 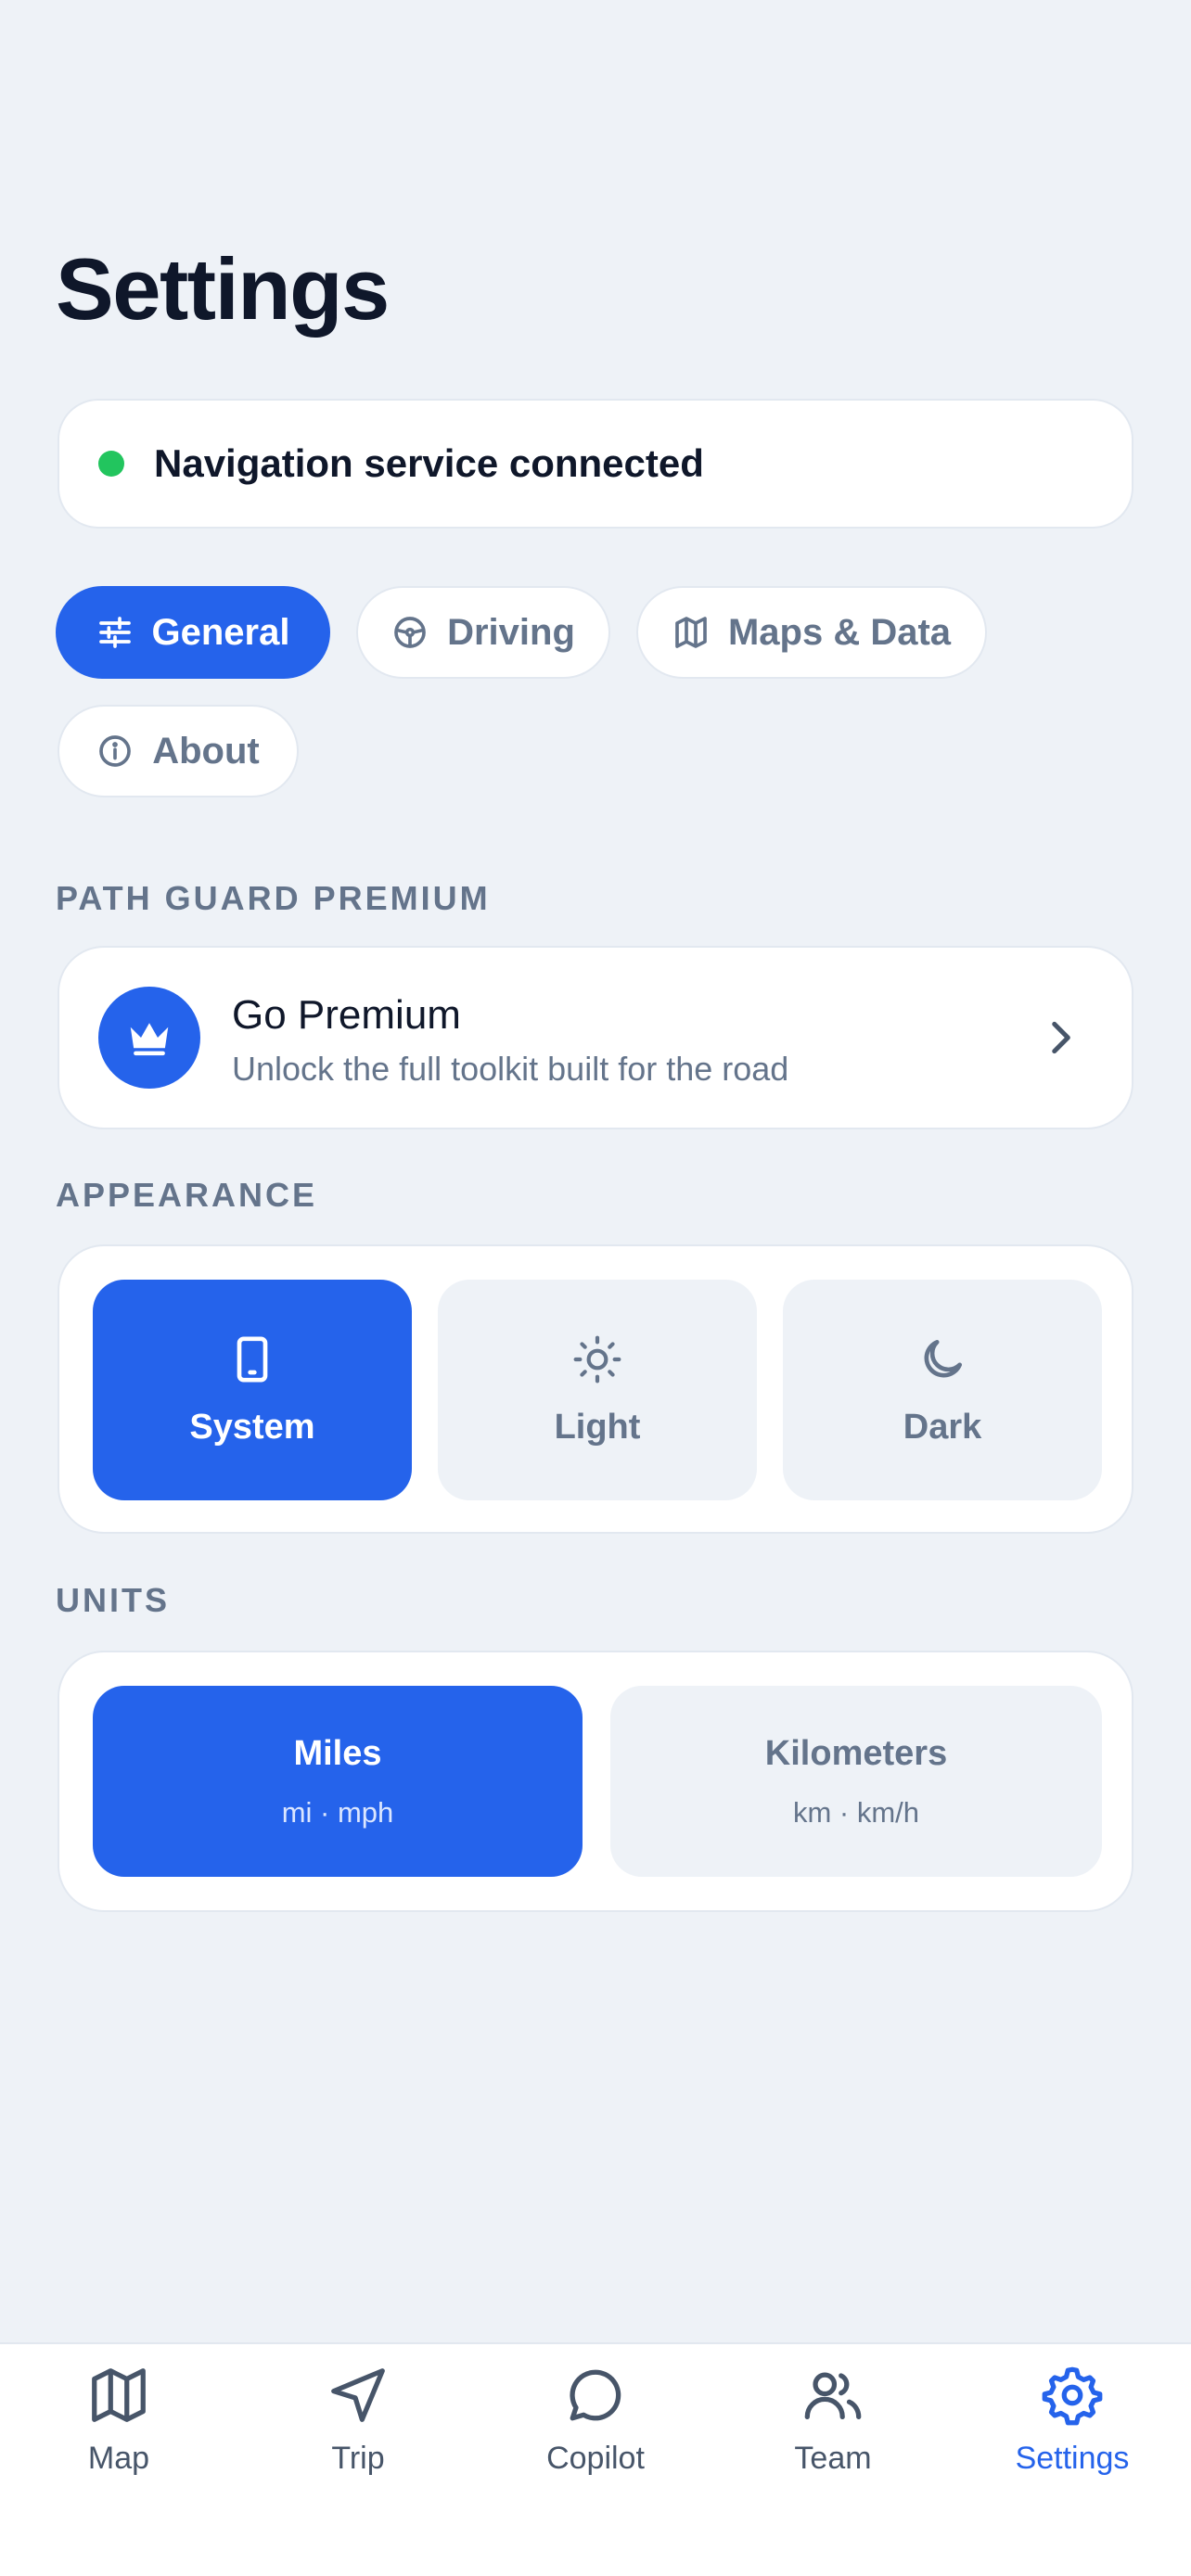 What do you see at coordinates (206, 751) in the screenshot?
I see `tab-about-label: About` at bounding box center [206, 751].